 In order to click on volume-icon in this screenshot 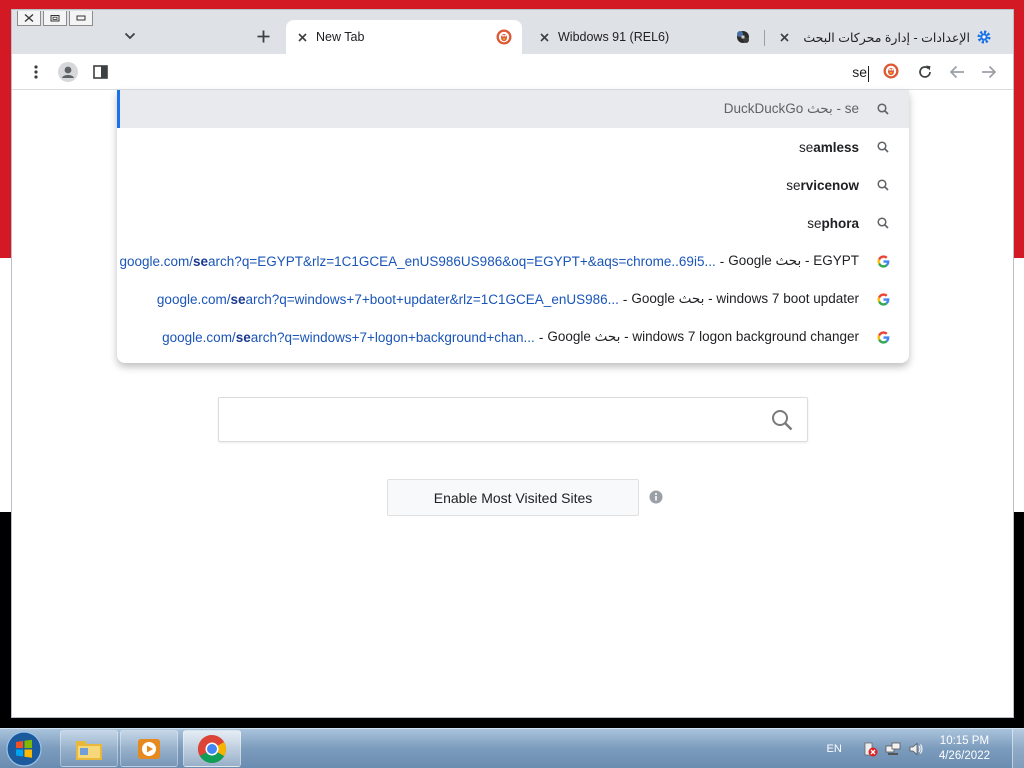, I will do `click(916, 749)`.